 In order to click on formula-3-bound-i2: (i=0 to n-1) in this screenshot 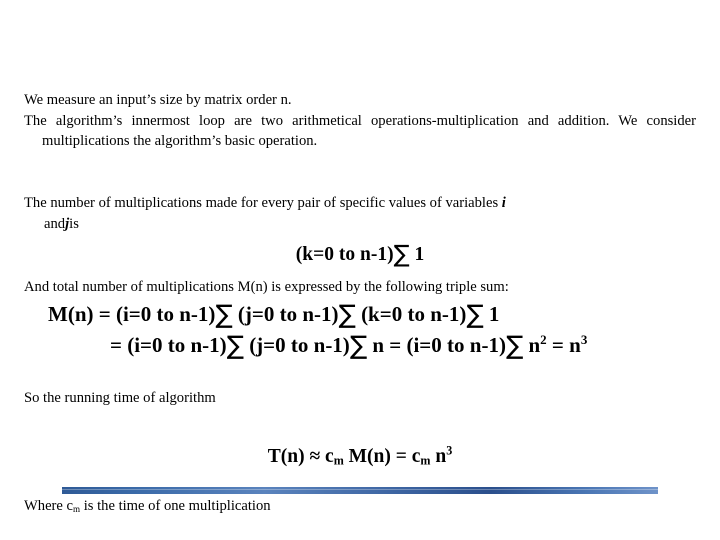, I will do `click(456, 345)`.